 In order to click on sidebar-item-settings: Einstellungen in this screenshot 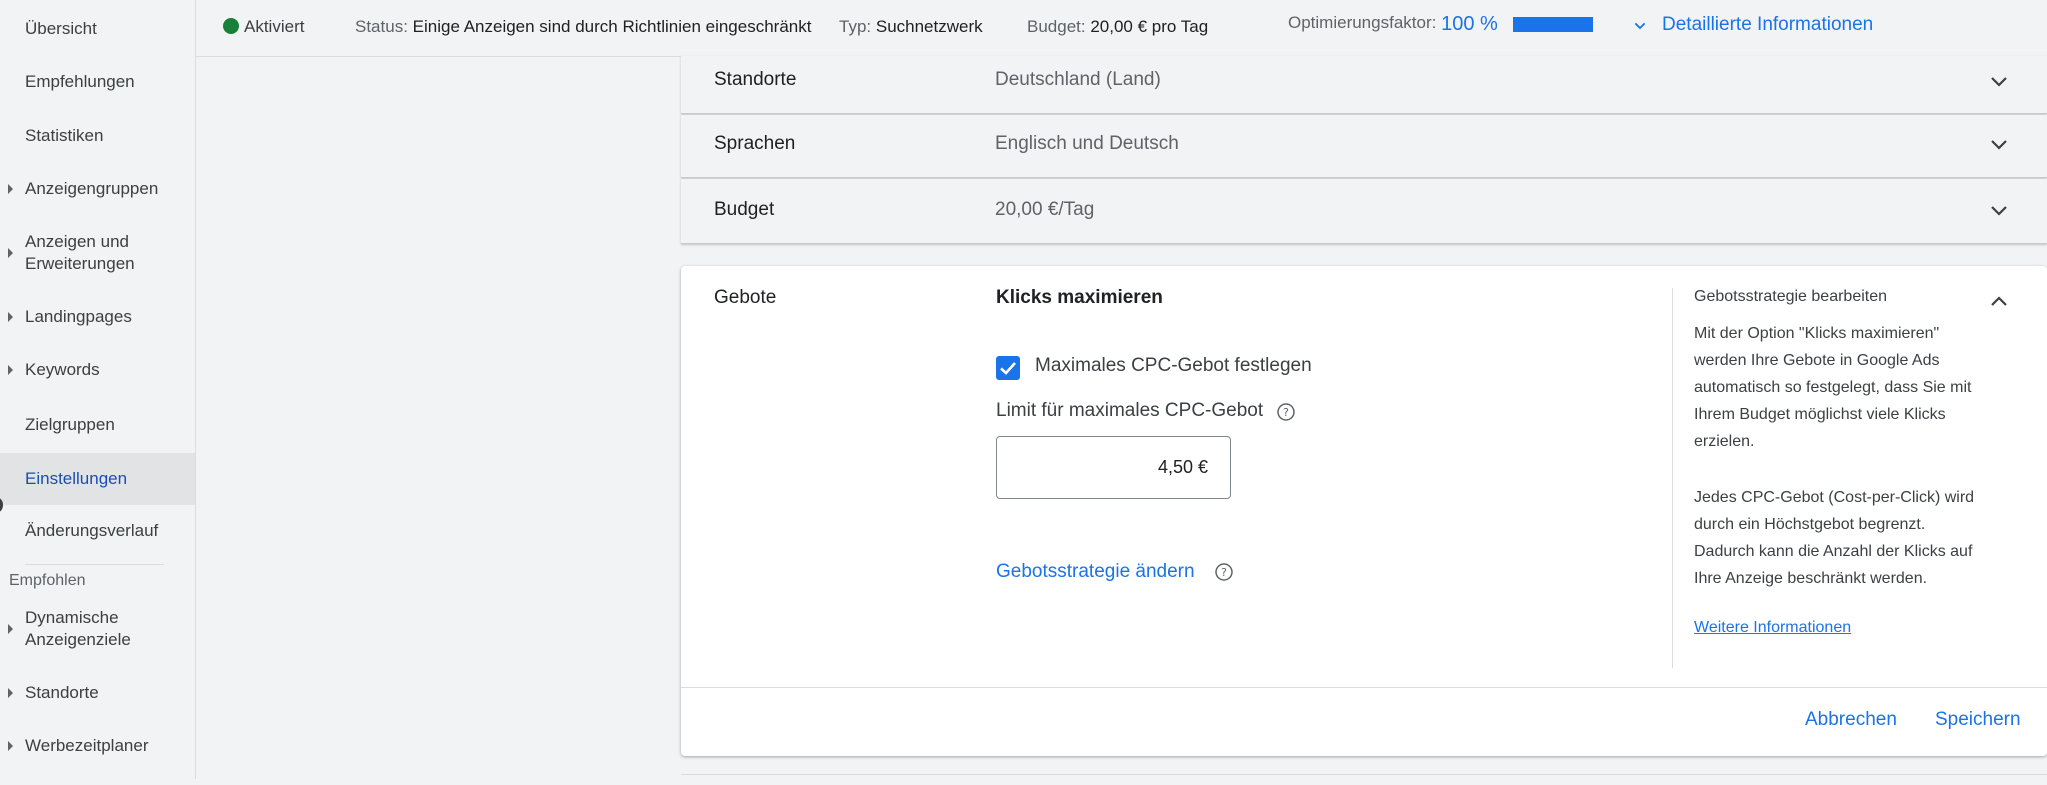, I will do `click(97, 479)`.